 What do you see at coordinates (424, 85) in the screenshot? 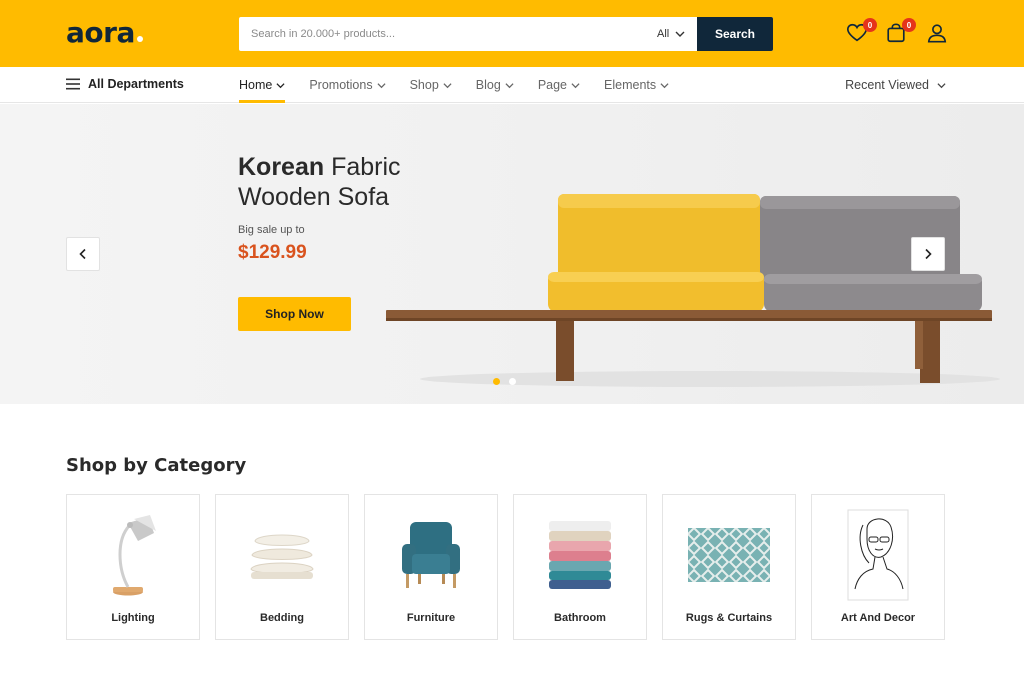
I see `nav-item-label: Shop` at bounding box center [424, 85].